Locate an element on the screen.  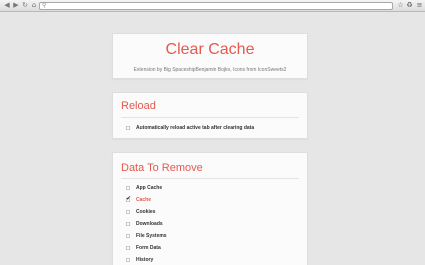
data-to-remove-heading: Data To Remove is located at coordinates (162, 168).